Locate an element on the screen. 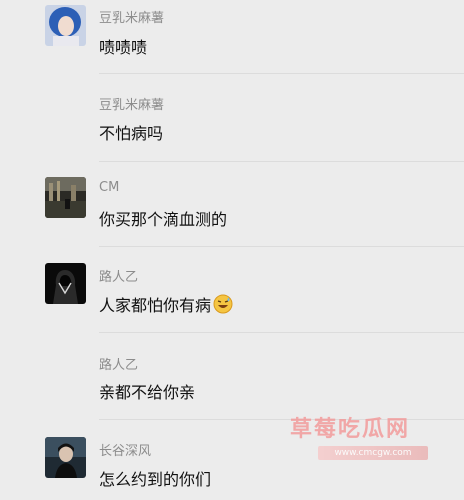  sweat-laugh-emoji is located at coordinates (223, 306).